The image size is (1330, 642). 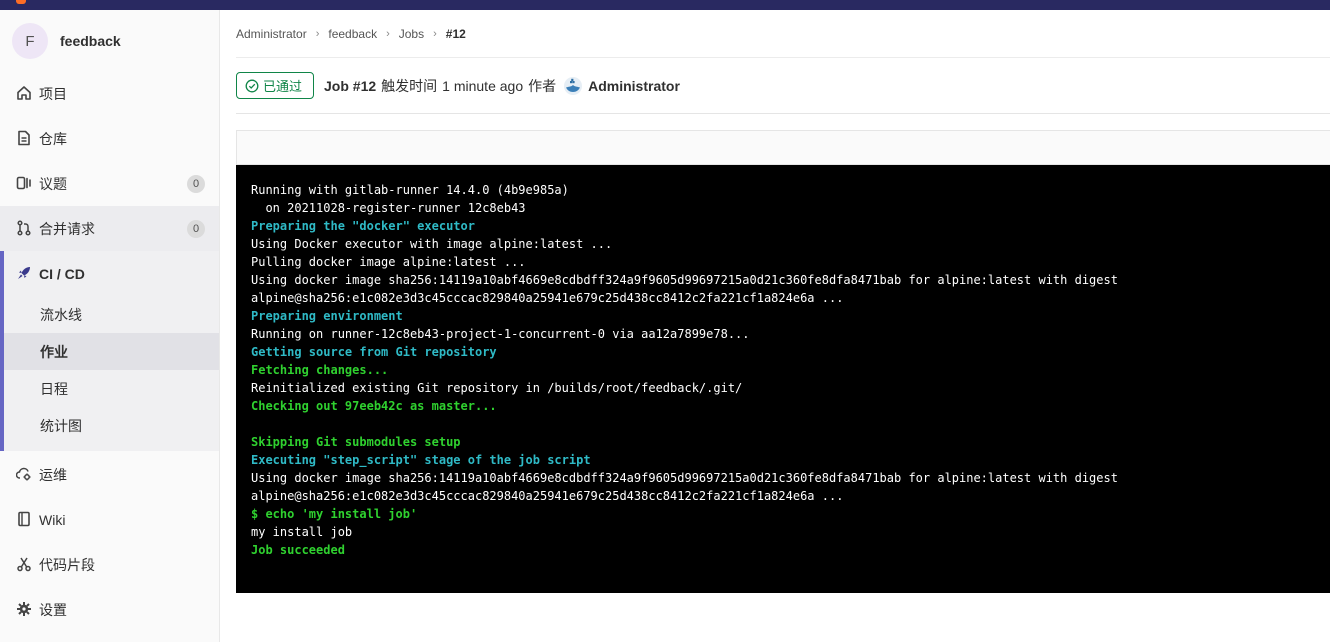 What do you see at coordinates (363, 226) in the screenshot?
I see `log-line: Preparing the "docker" executor` at bounding box center [363, 226].